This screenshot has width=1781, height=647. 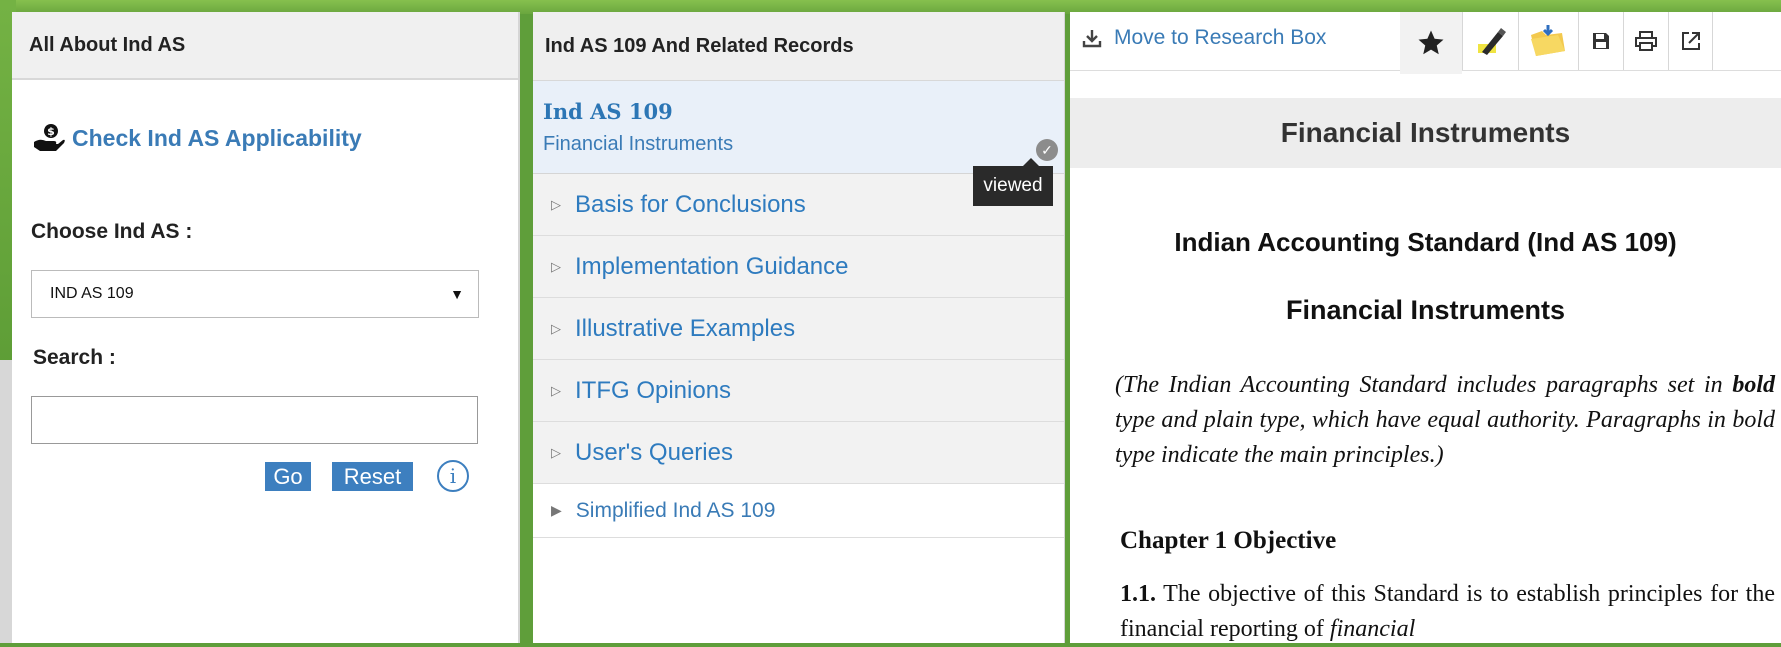 What do you see at coordinates (1372, 629) in the screenshot?
I see `paragraph-italic-text: financial` at bounding box center [1372, 629].